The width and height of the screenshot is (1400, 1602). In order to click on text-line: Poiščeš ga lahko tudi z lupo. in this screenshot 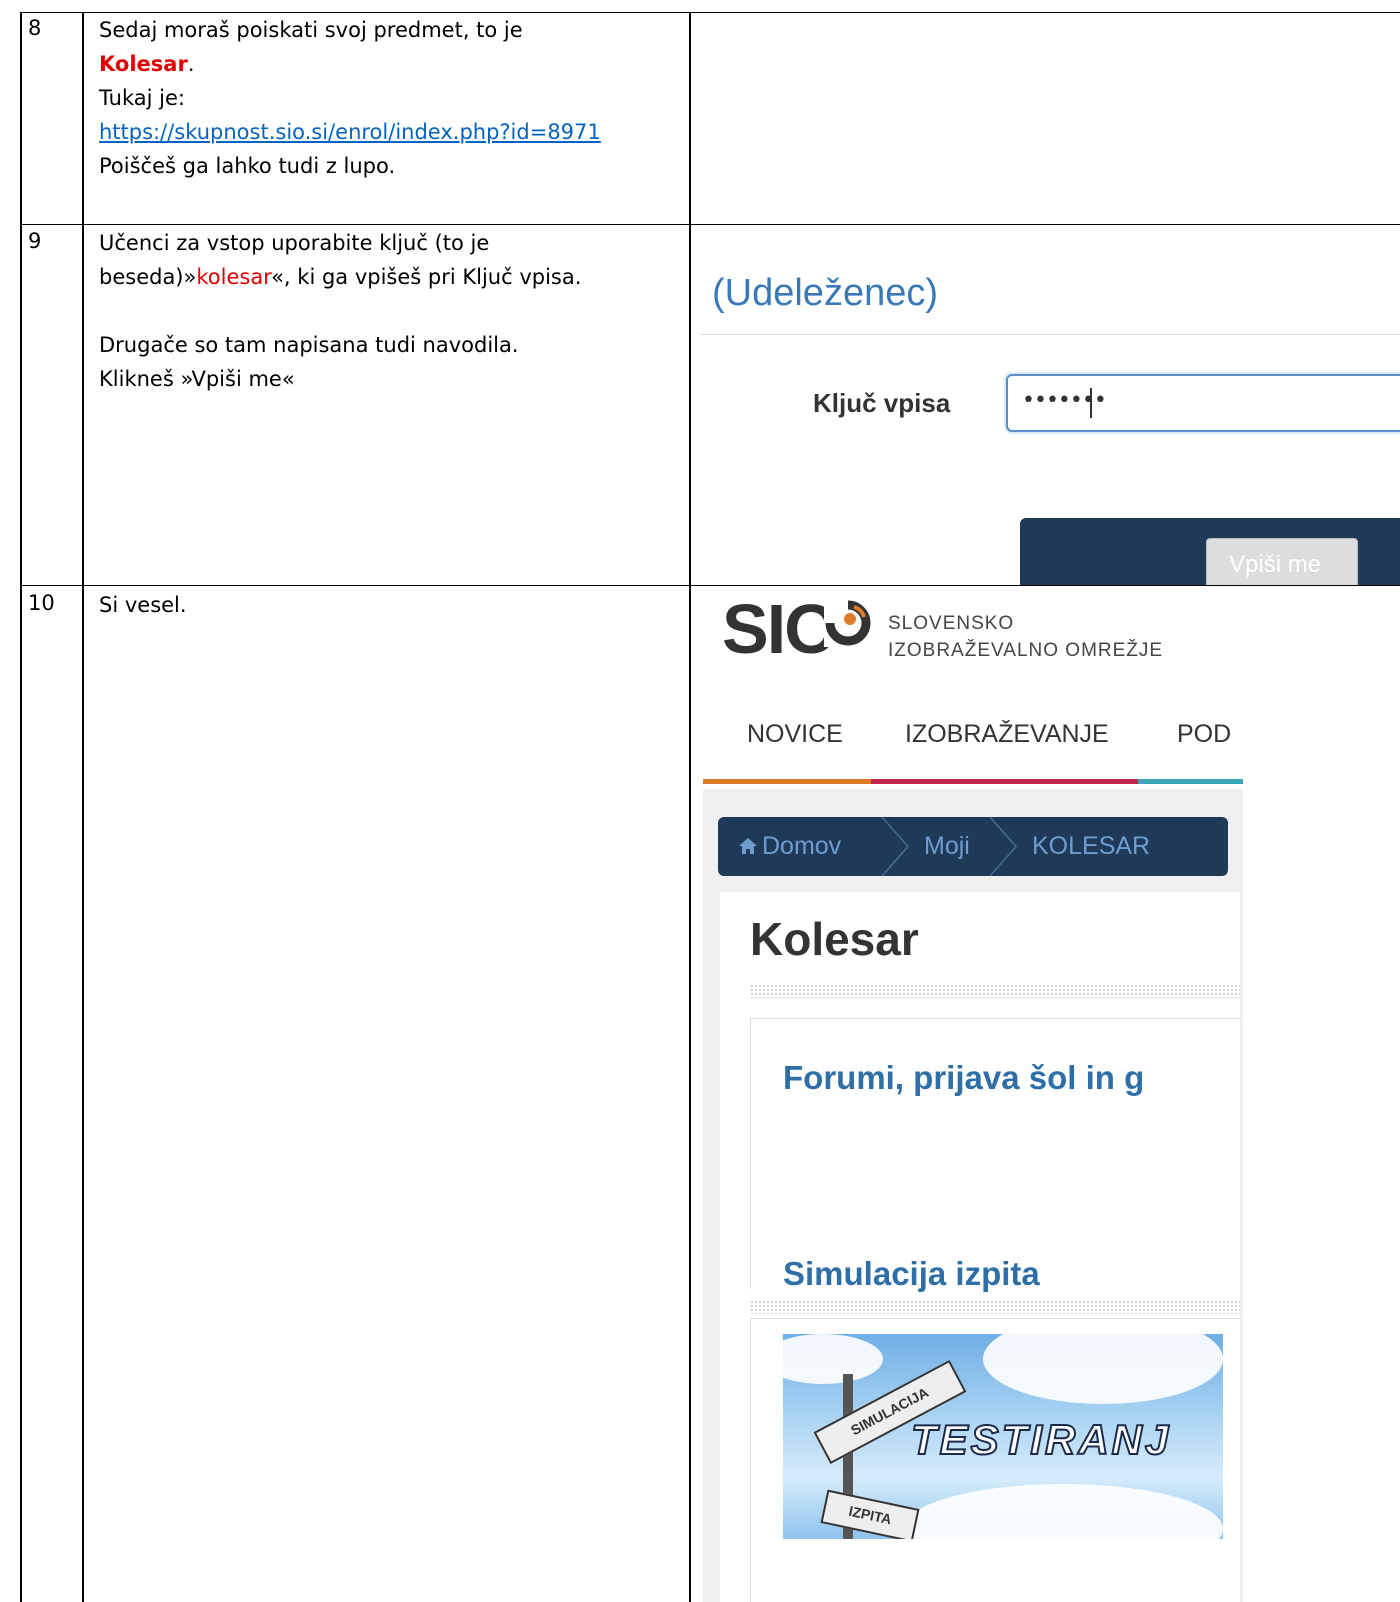, I will do `click(247, 166)`.